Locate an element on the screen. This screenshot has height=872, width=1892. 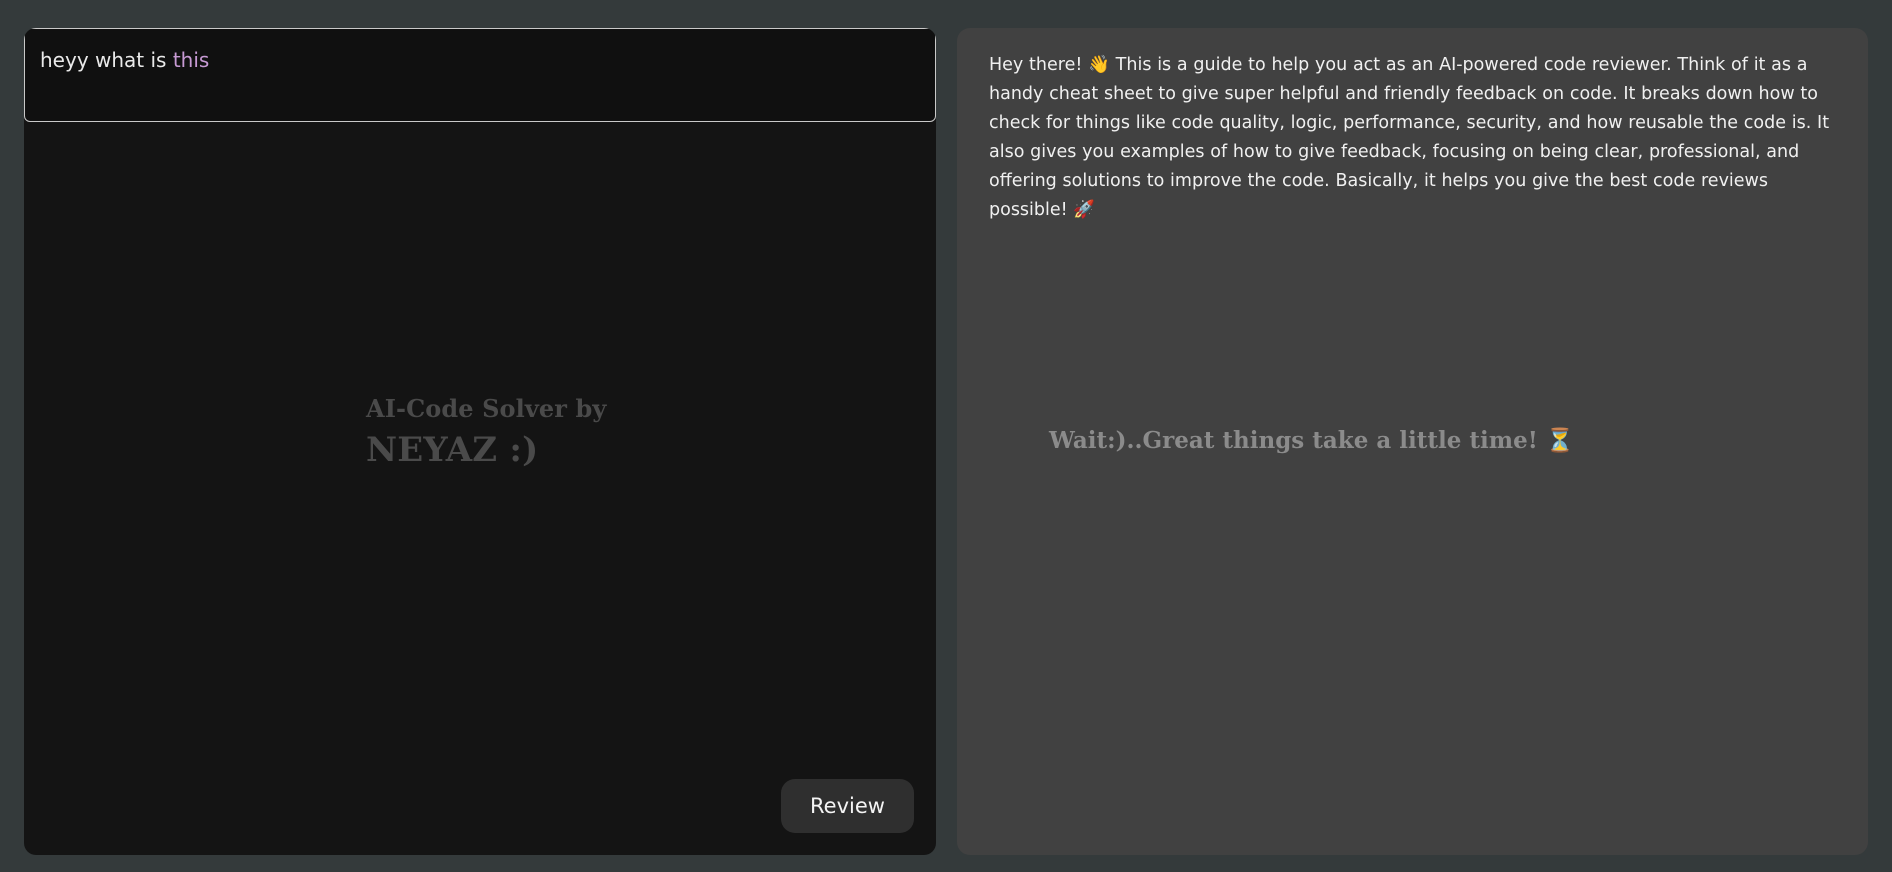
review-button: Review is located at coordinates (847, 806).